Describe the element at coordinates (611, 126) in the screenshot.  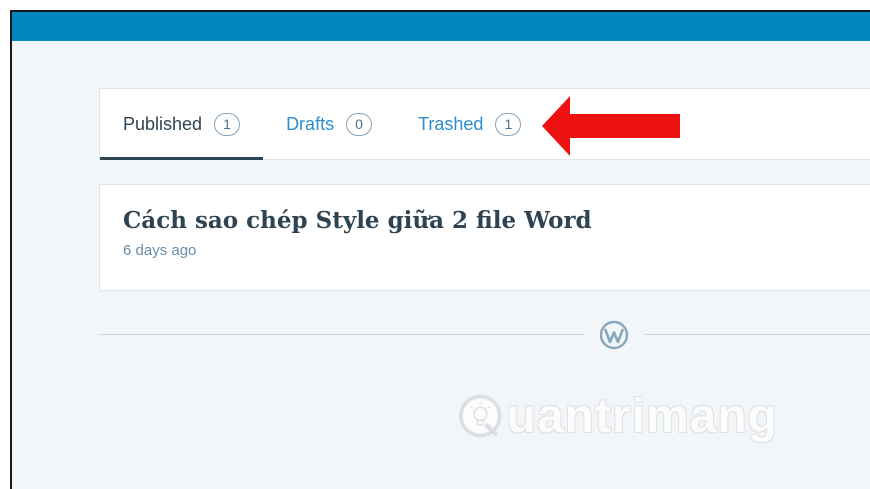
I see `red-arrow-icon` at that location.